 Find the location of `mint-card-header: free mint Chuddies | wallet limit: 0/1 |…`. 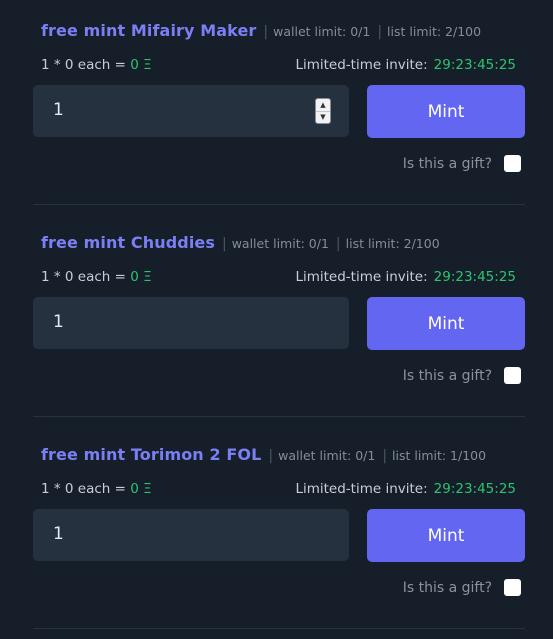

mint-card-header: free mint Chuddies | wallet limit: 0/1 |… is located at coordinates (240, 242).